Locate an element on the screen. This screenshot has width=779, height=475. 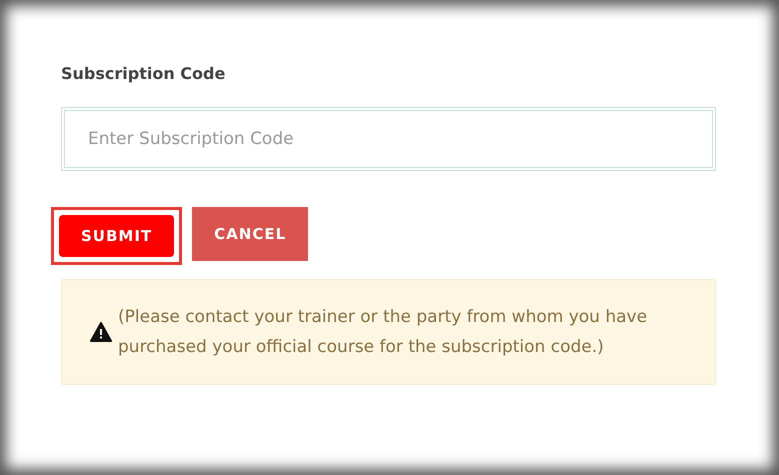
notice-text: (Please contact your trainer or the party from whom you have purchased your official course for the subscription code.) is located at coordinates (383, 332).